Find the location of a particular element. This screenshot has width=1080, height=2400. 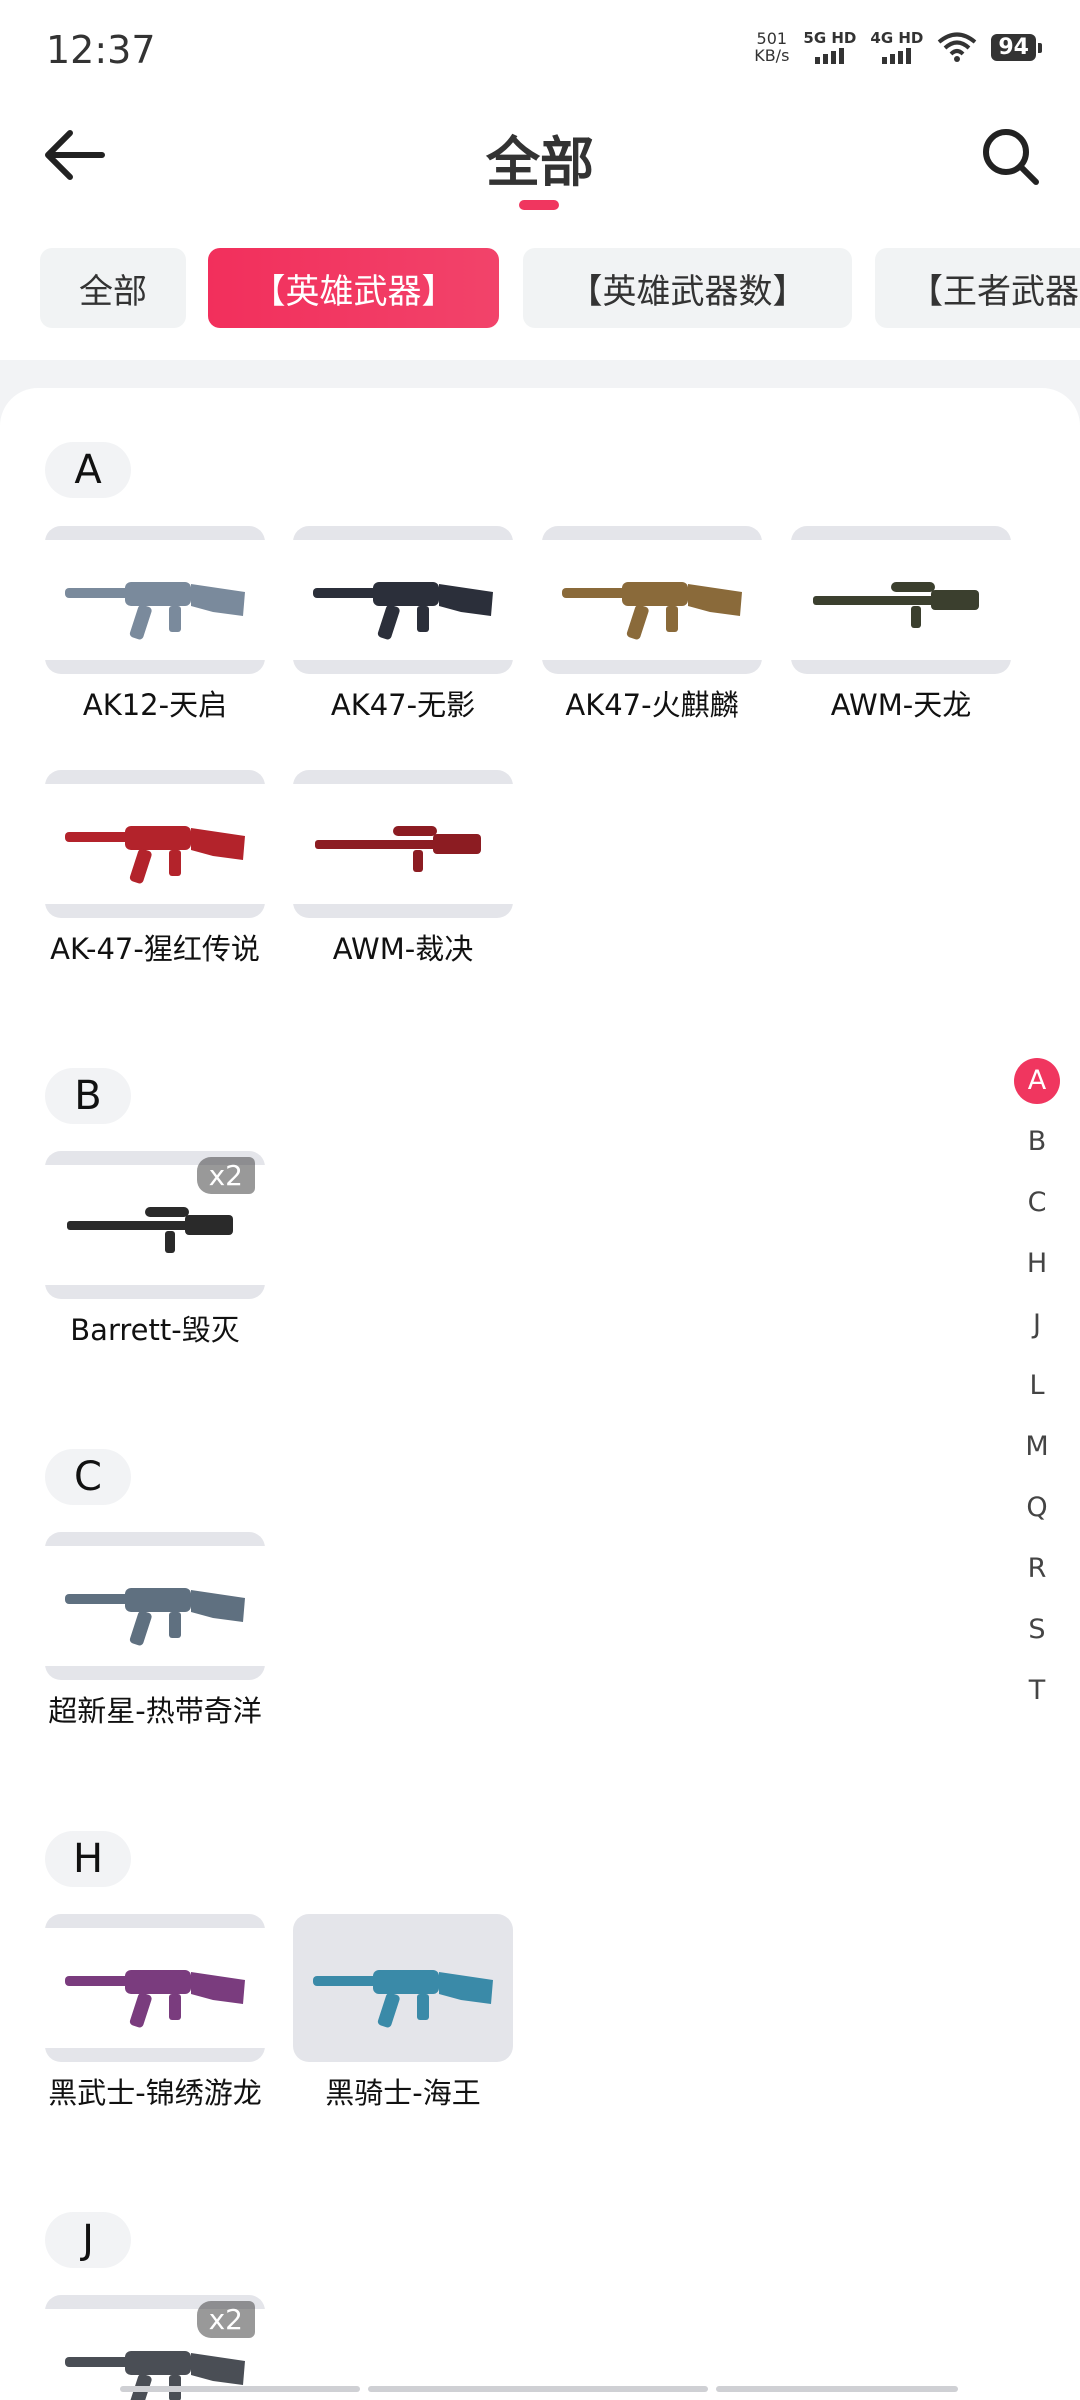

index-letter-l: L is located at coordinates (1037, 1385).